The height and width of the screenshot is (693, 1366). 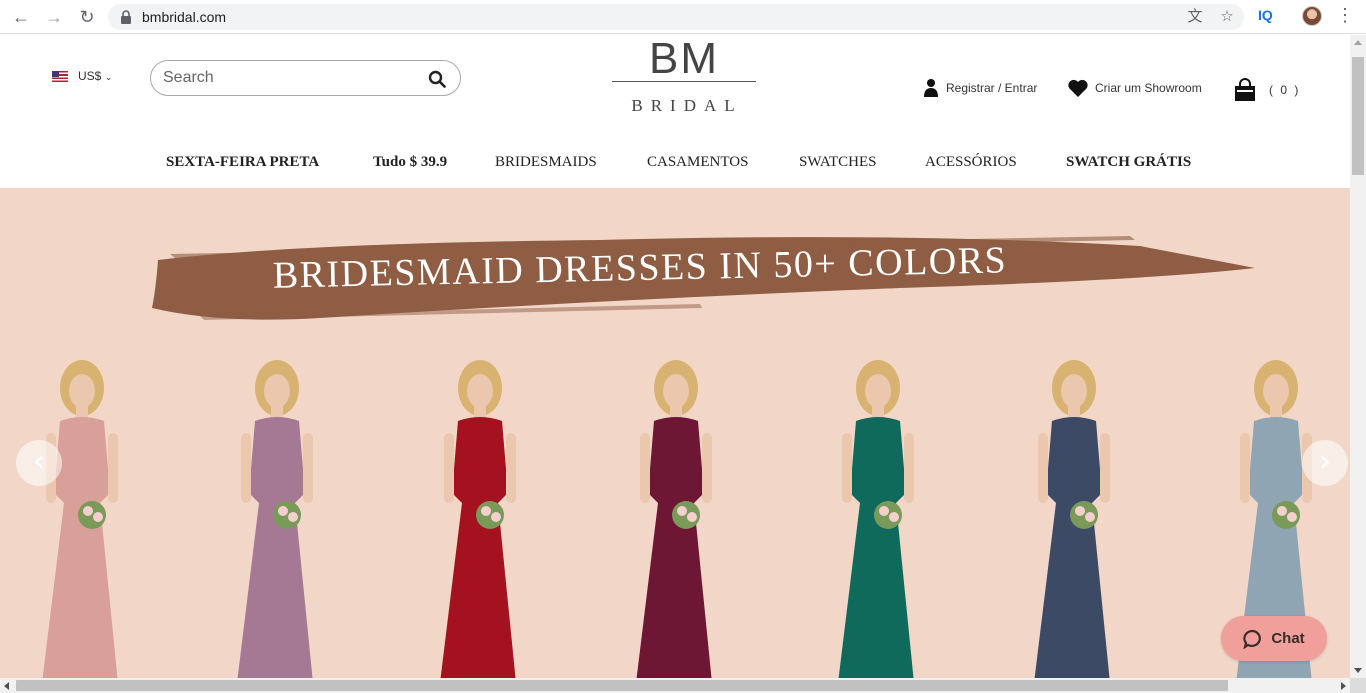 What do you see at coordinates (1148, 88) in the screenshot?
I see `create-showroom-label: Criar um Showroom` at bounding box center [1148, 88].